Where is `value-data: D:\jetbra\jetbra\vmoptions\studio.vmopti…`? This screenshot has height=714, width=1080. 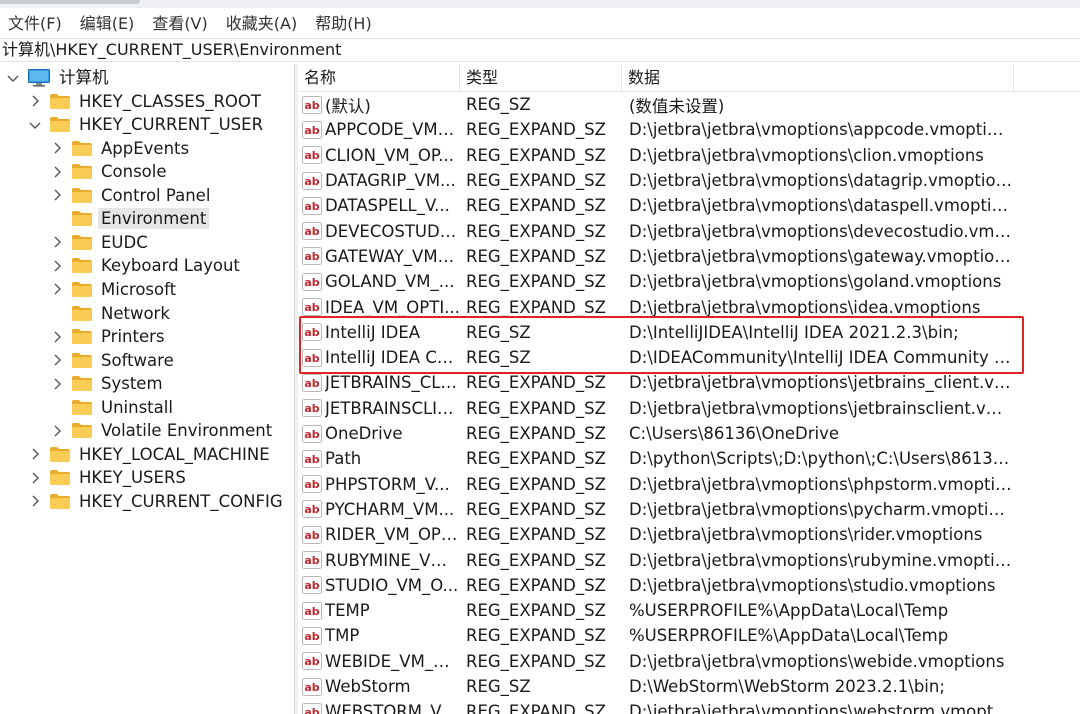 value-data: D:\jetbra\jetbra\vmoptions\studio.vmopti… is located at coordinates (812, 585).